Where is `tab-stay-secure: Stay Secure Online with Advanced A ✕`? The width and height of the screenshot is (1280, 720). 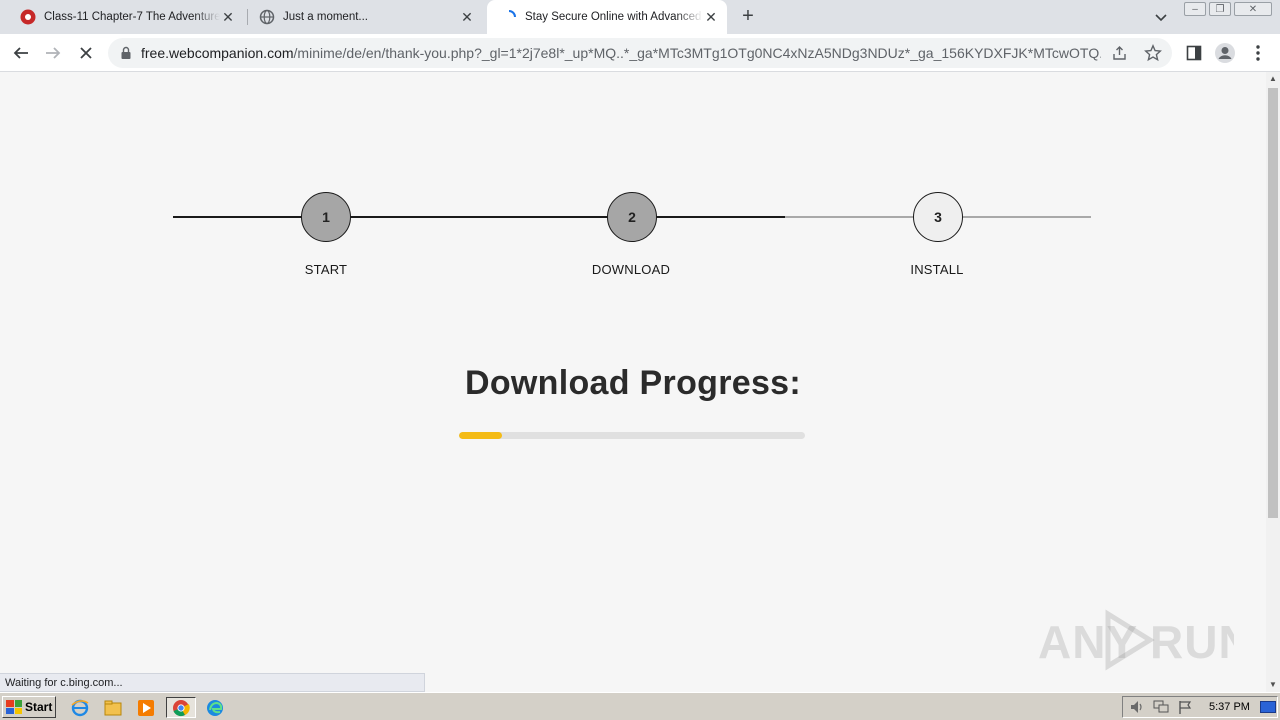 tab-stay-secure: Stay Secure Online with Advanced A ✕ is located at coordinates (607, 17).